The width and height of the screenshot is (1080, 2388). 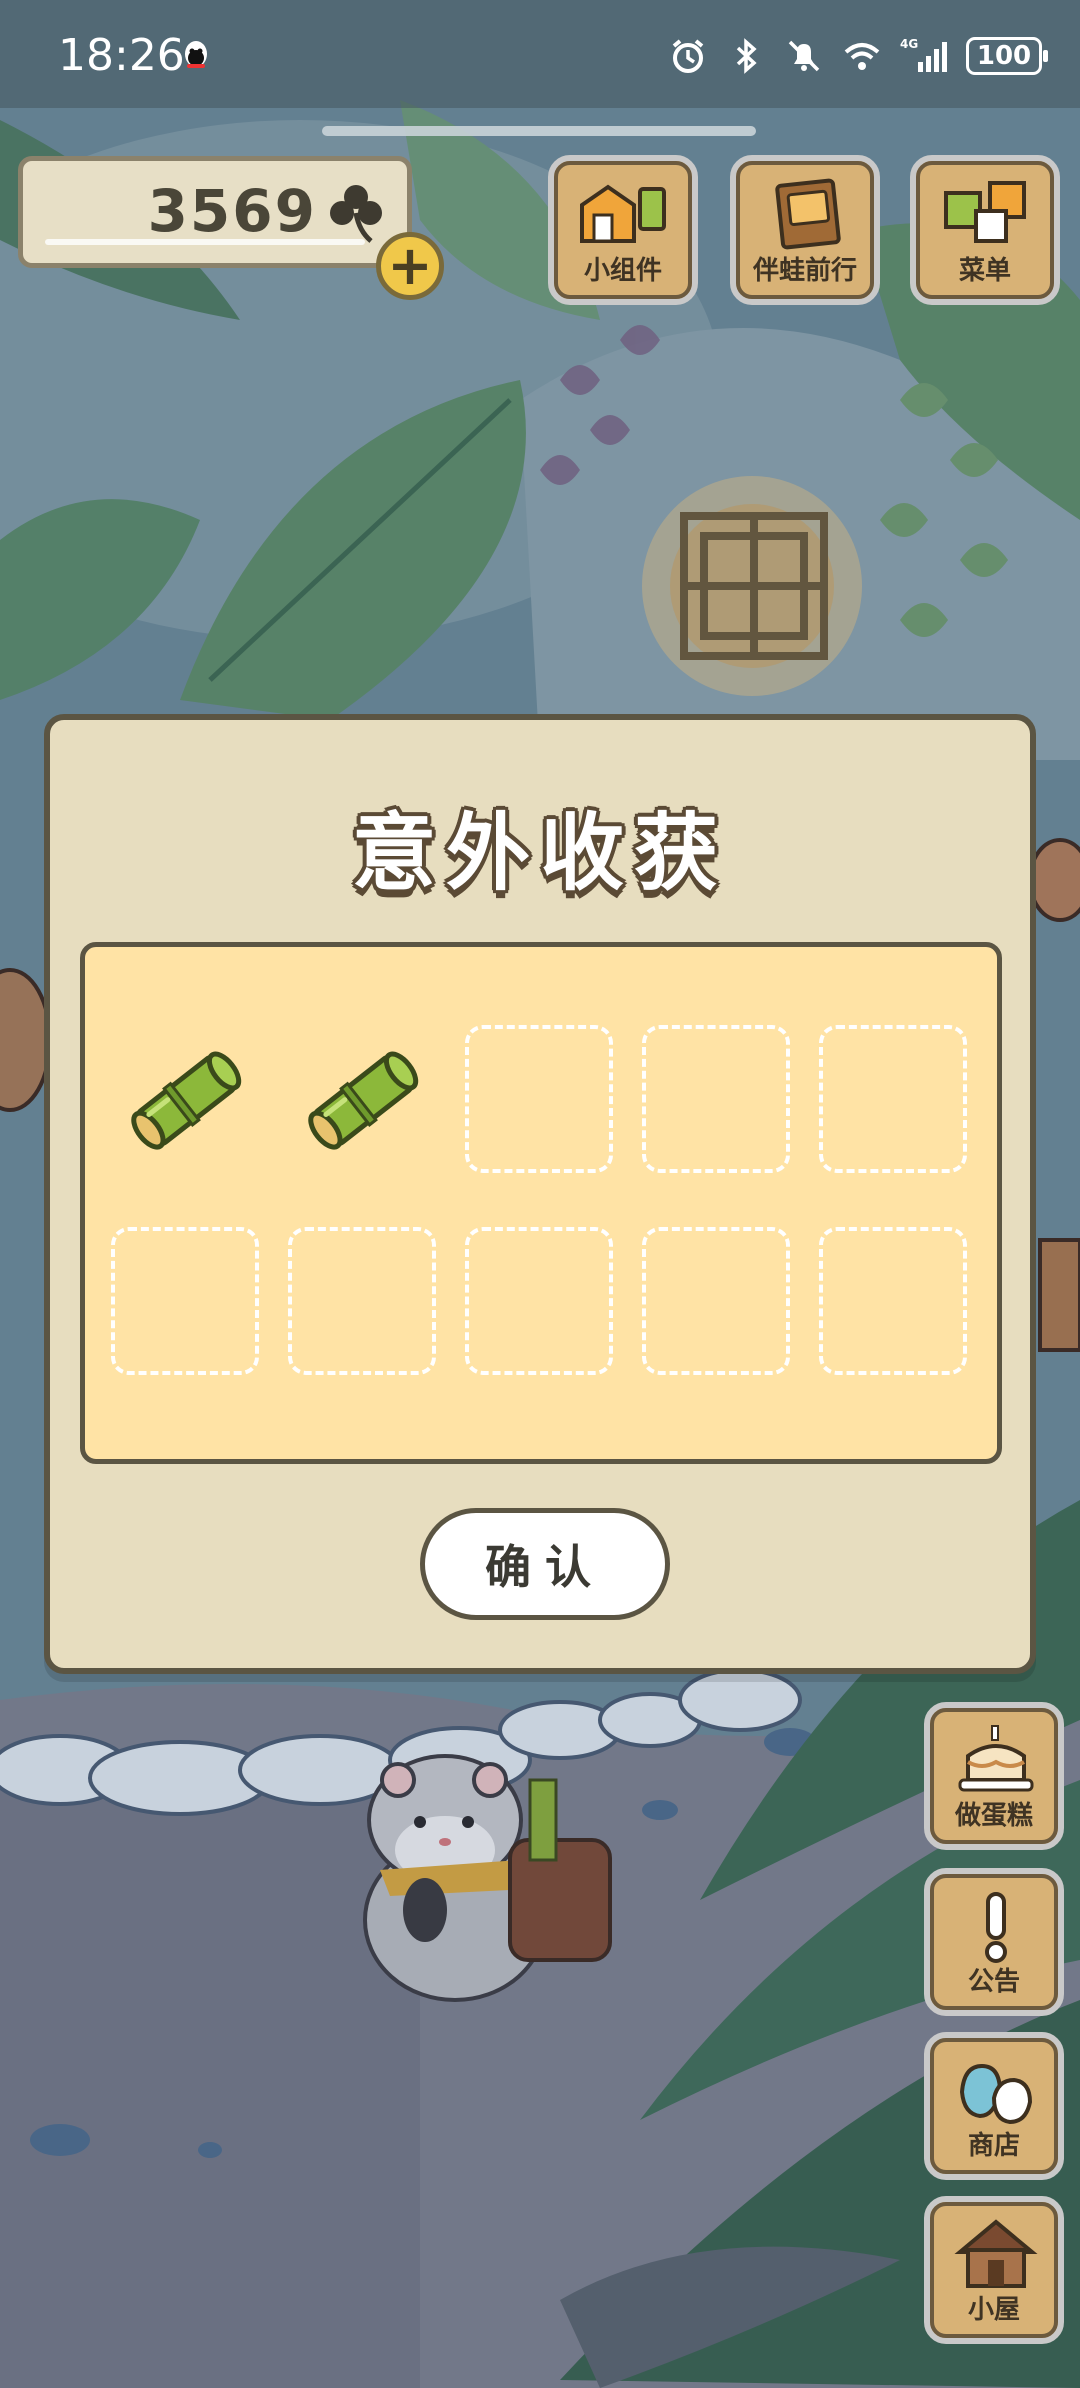 What do you see at coordinates (804, 271) in the screenshot?
I see `frog-journey-button-label: 伴蛙前行` at bounding box center [804, 271].